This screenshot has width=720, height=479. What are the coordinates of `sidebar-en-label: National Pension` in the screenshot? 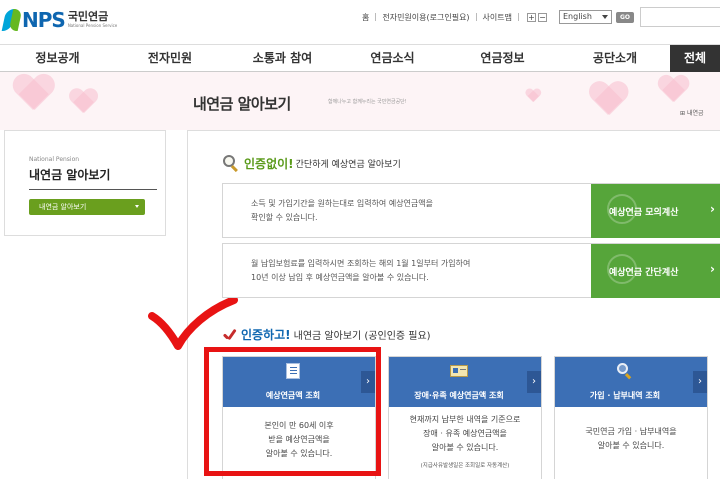 It's located at (54, 159).